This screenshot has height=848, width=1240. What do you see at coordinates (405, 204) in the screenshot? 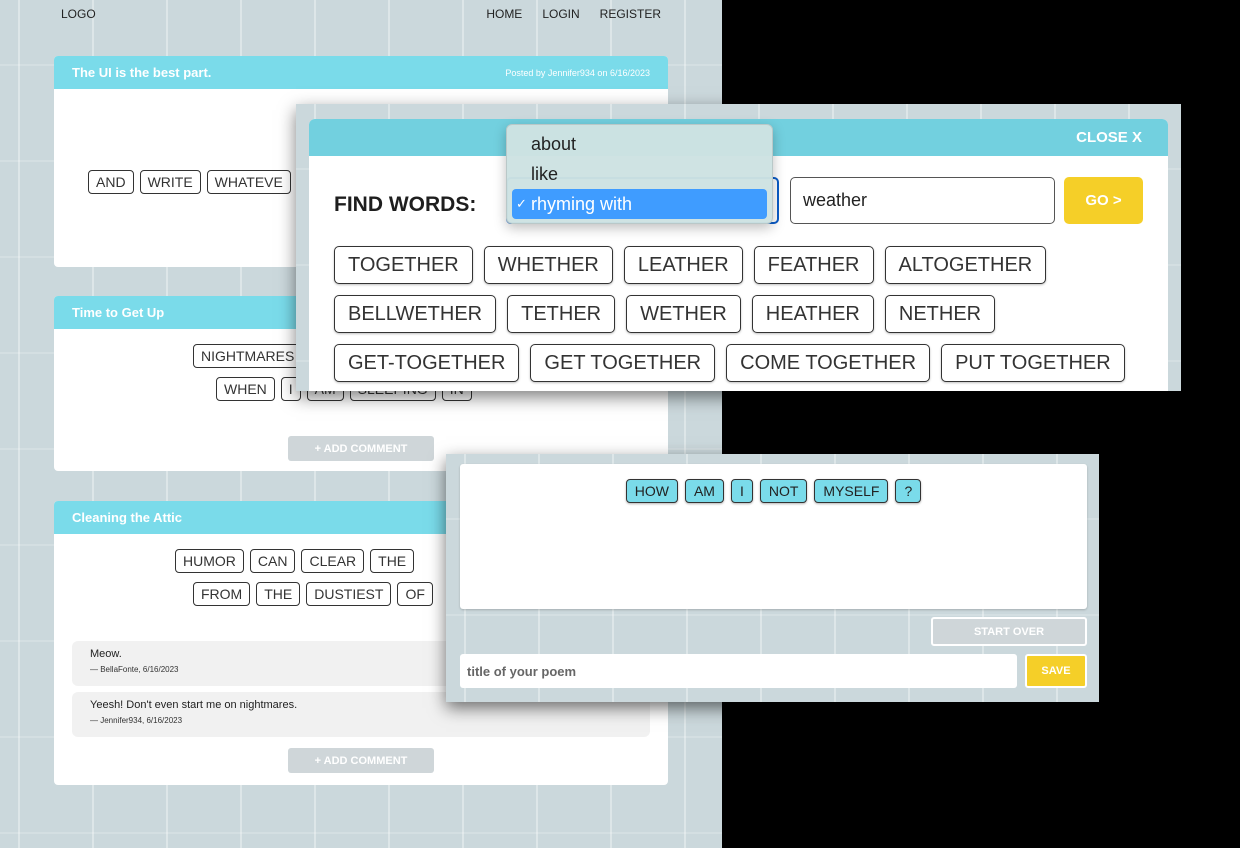
I see `find-words-label: FIND WORDS:` at bounding box center [405, 204].